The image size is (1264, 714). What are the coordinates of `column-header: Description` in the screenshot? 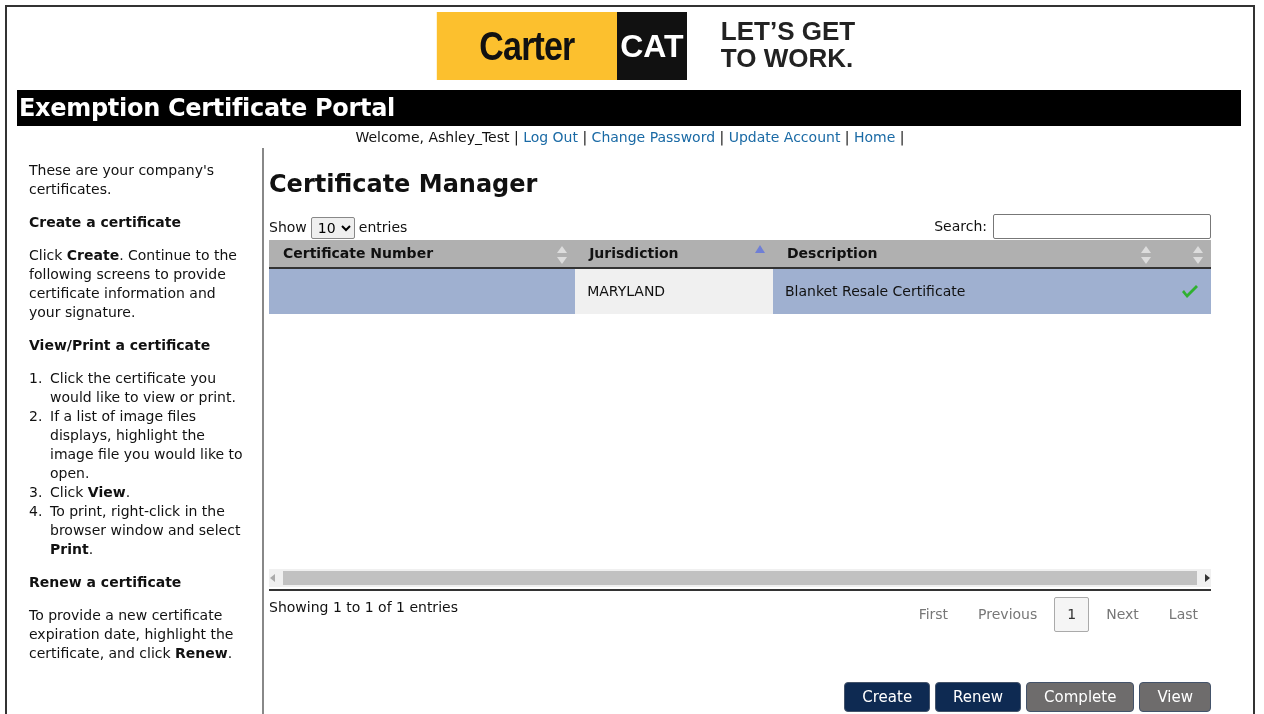 It's located at (832, 252).